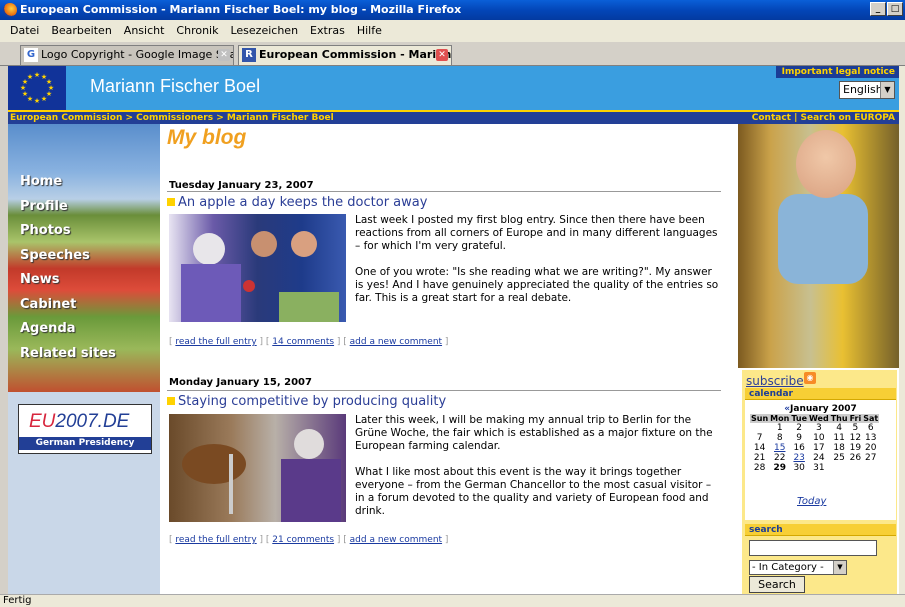 This screenshot has height=607, width=905. I want to click on calendar-day: 7, so click(759, 438).